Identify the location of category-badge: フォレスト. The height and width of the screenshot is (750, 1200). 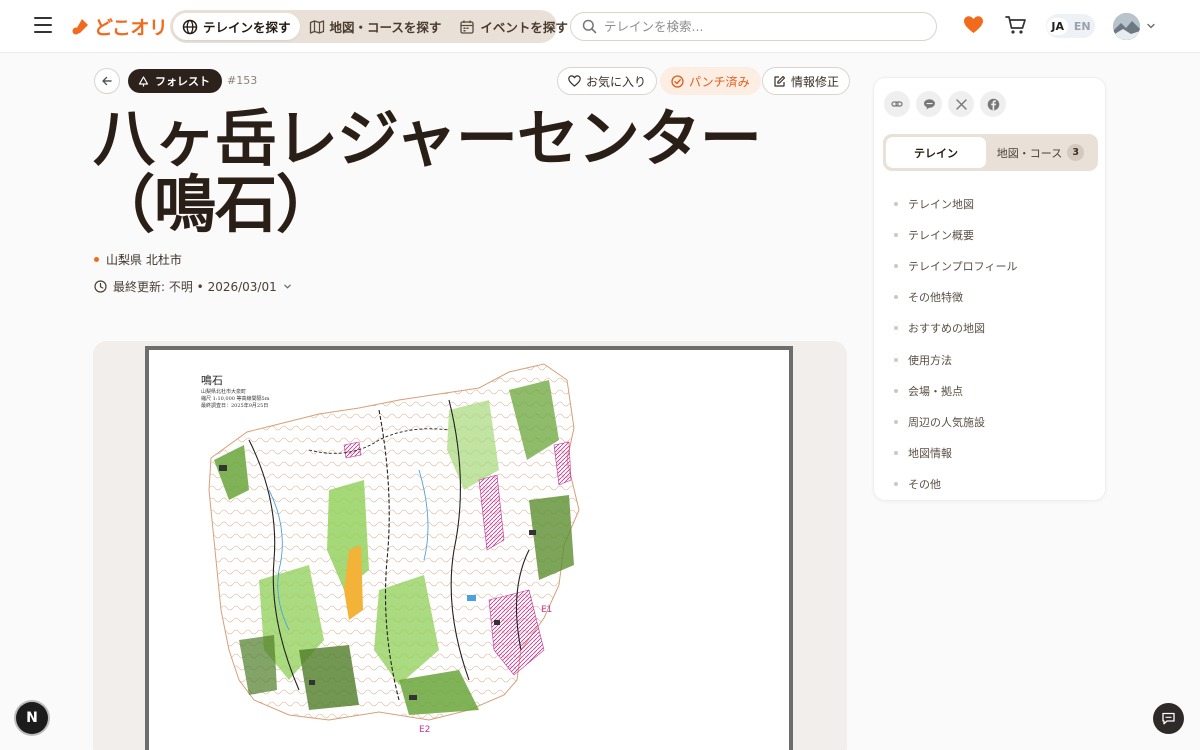
(175, 81).